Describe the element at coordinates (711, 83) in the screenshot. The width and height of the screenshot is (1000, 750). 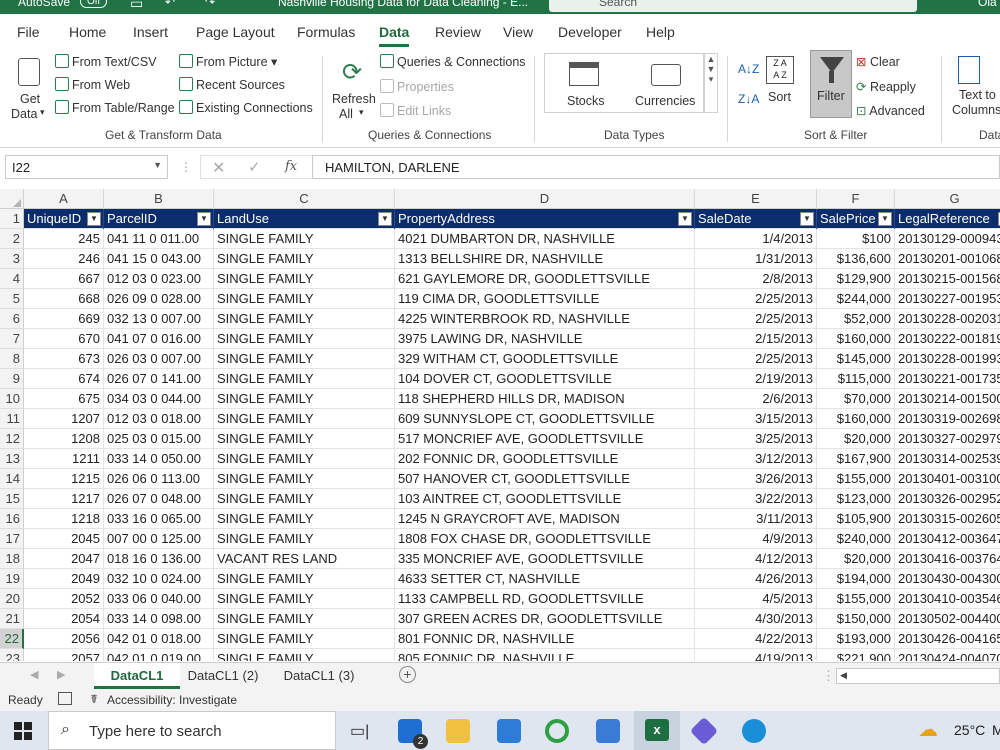
I see `gallery-scroll-arrows: ▲ ▼ ▾` at that location.